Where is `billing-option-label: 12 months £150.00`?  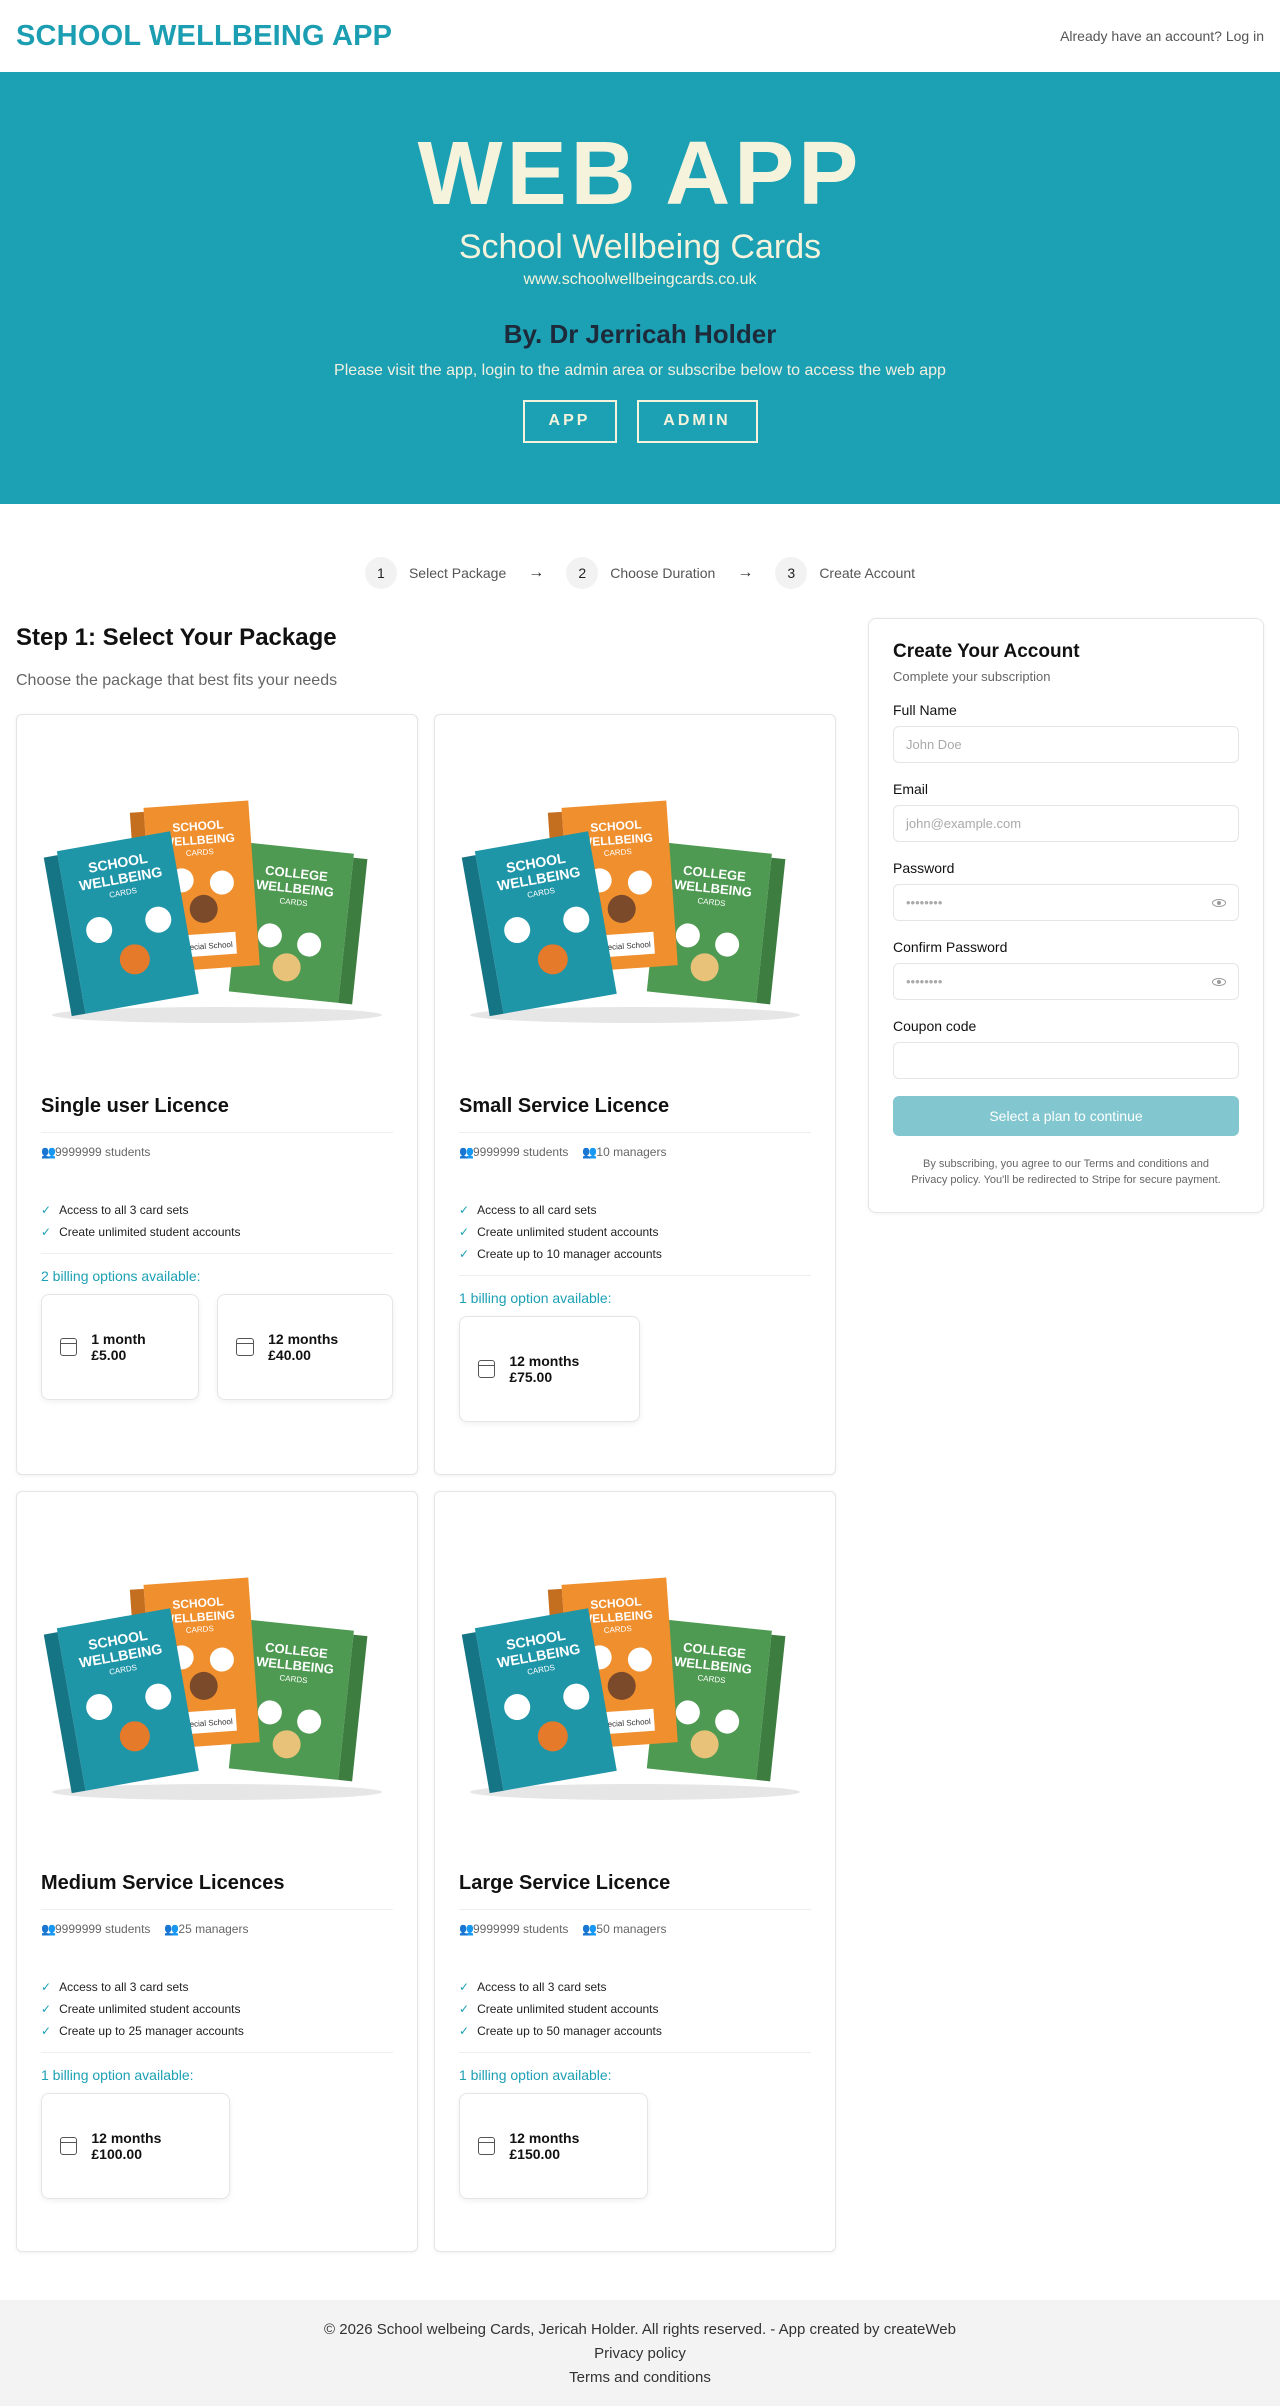
billing-option-label: 12 months £150.00 is located at coordinates (544, 2146).